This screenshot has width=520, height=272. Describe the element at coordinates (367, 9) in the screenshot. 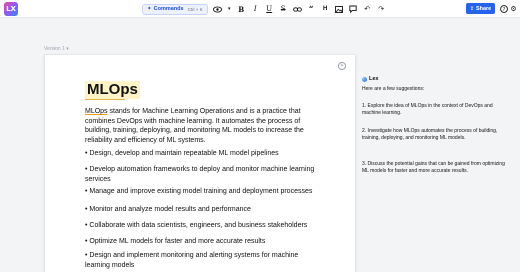

I see `undo-icon: ↶` at that location.